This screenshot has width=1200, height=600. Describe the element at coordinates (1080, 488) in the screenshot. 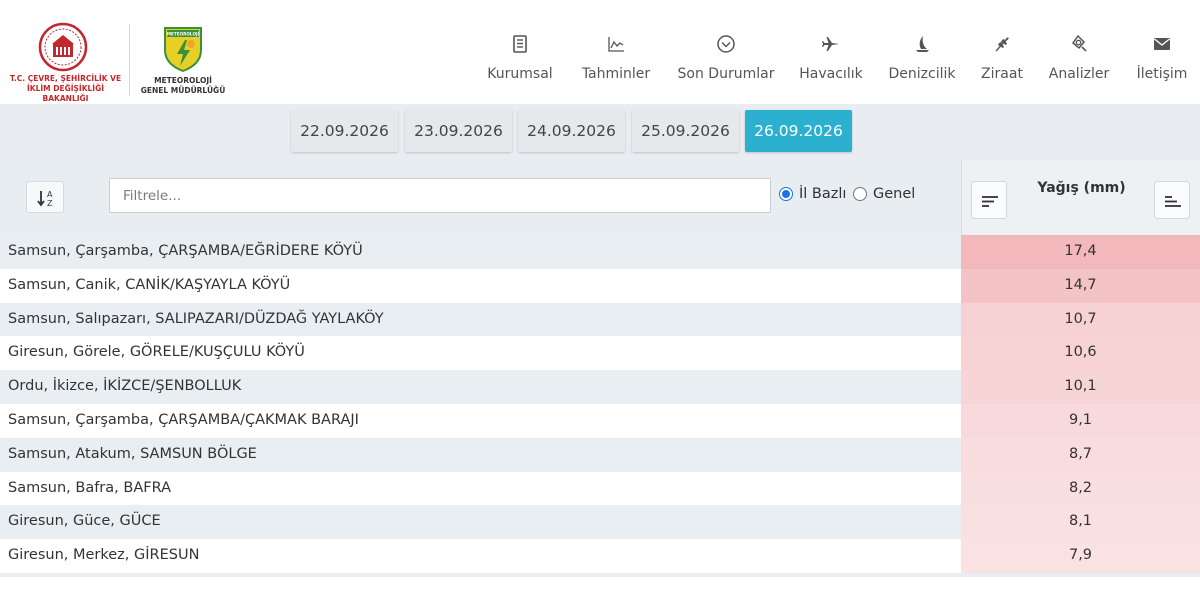

I see `precipitation-value: 8,2` at that location.